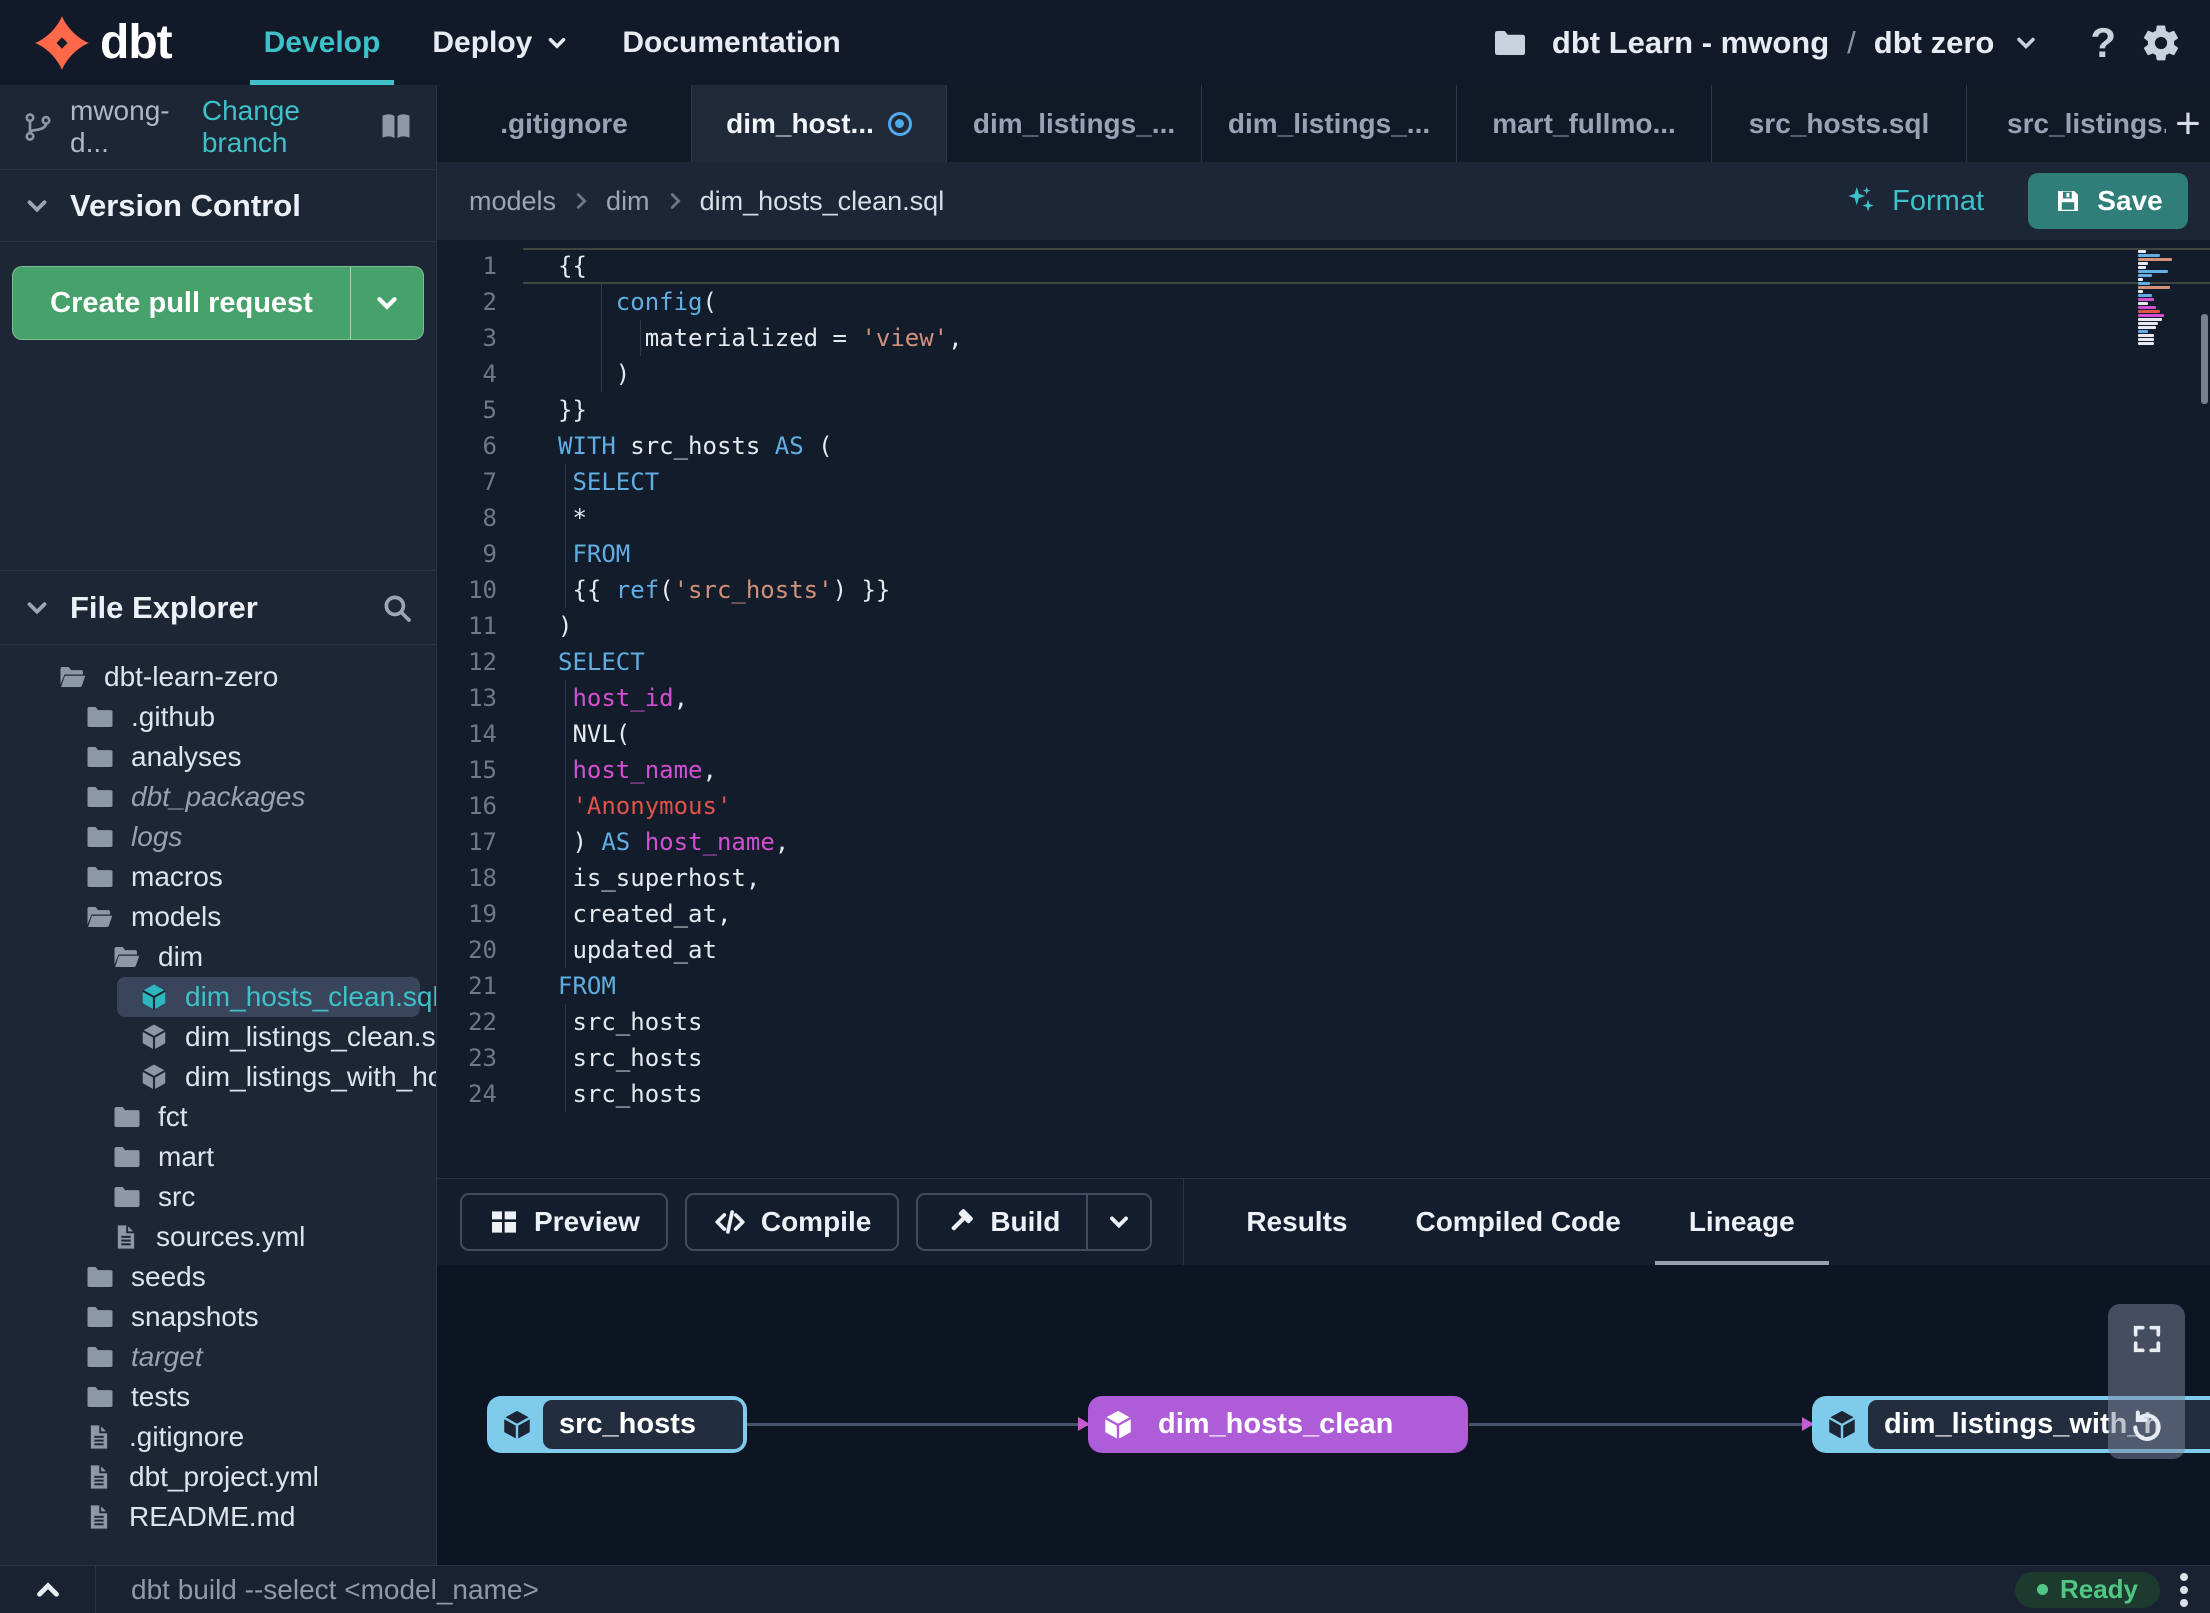  I want to click on code-line-content: WITH src_hosts AS (, so click(1366, 446).